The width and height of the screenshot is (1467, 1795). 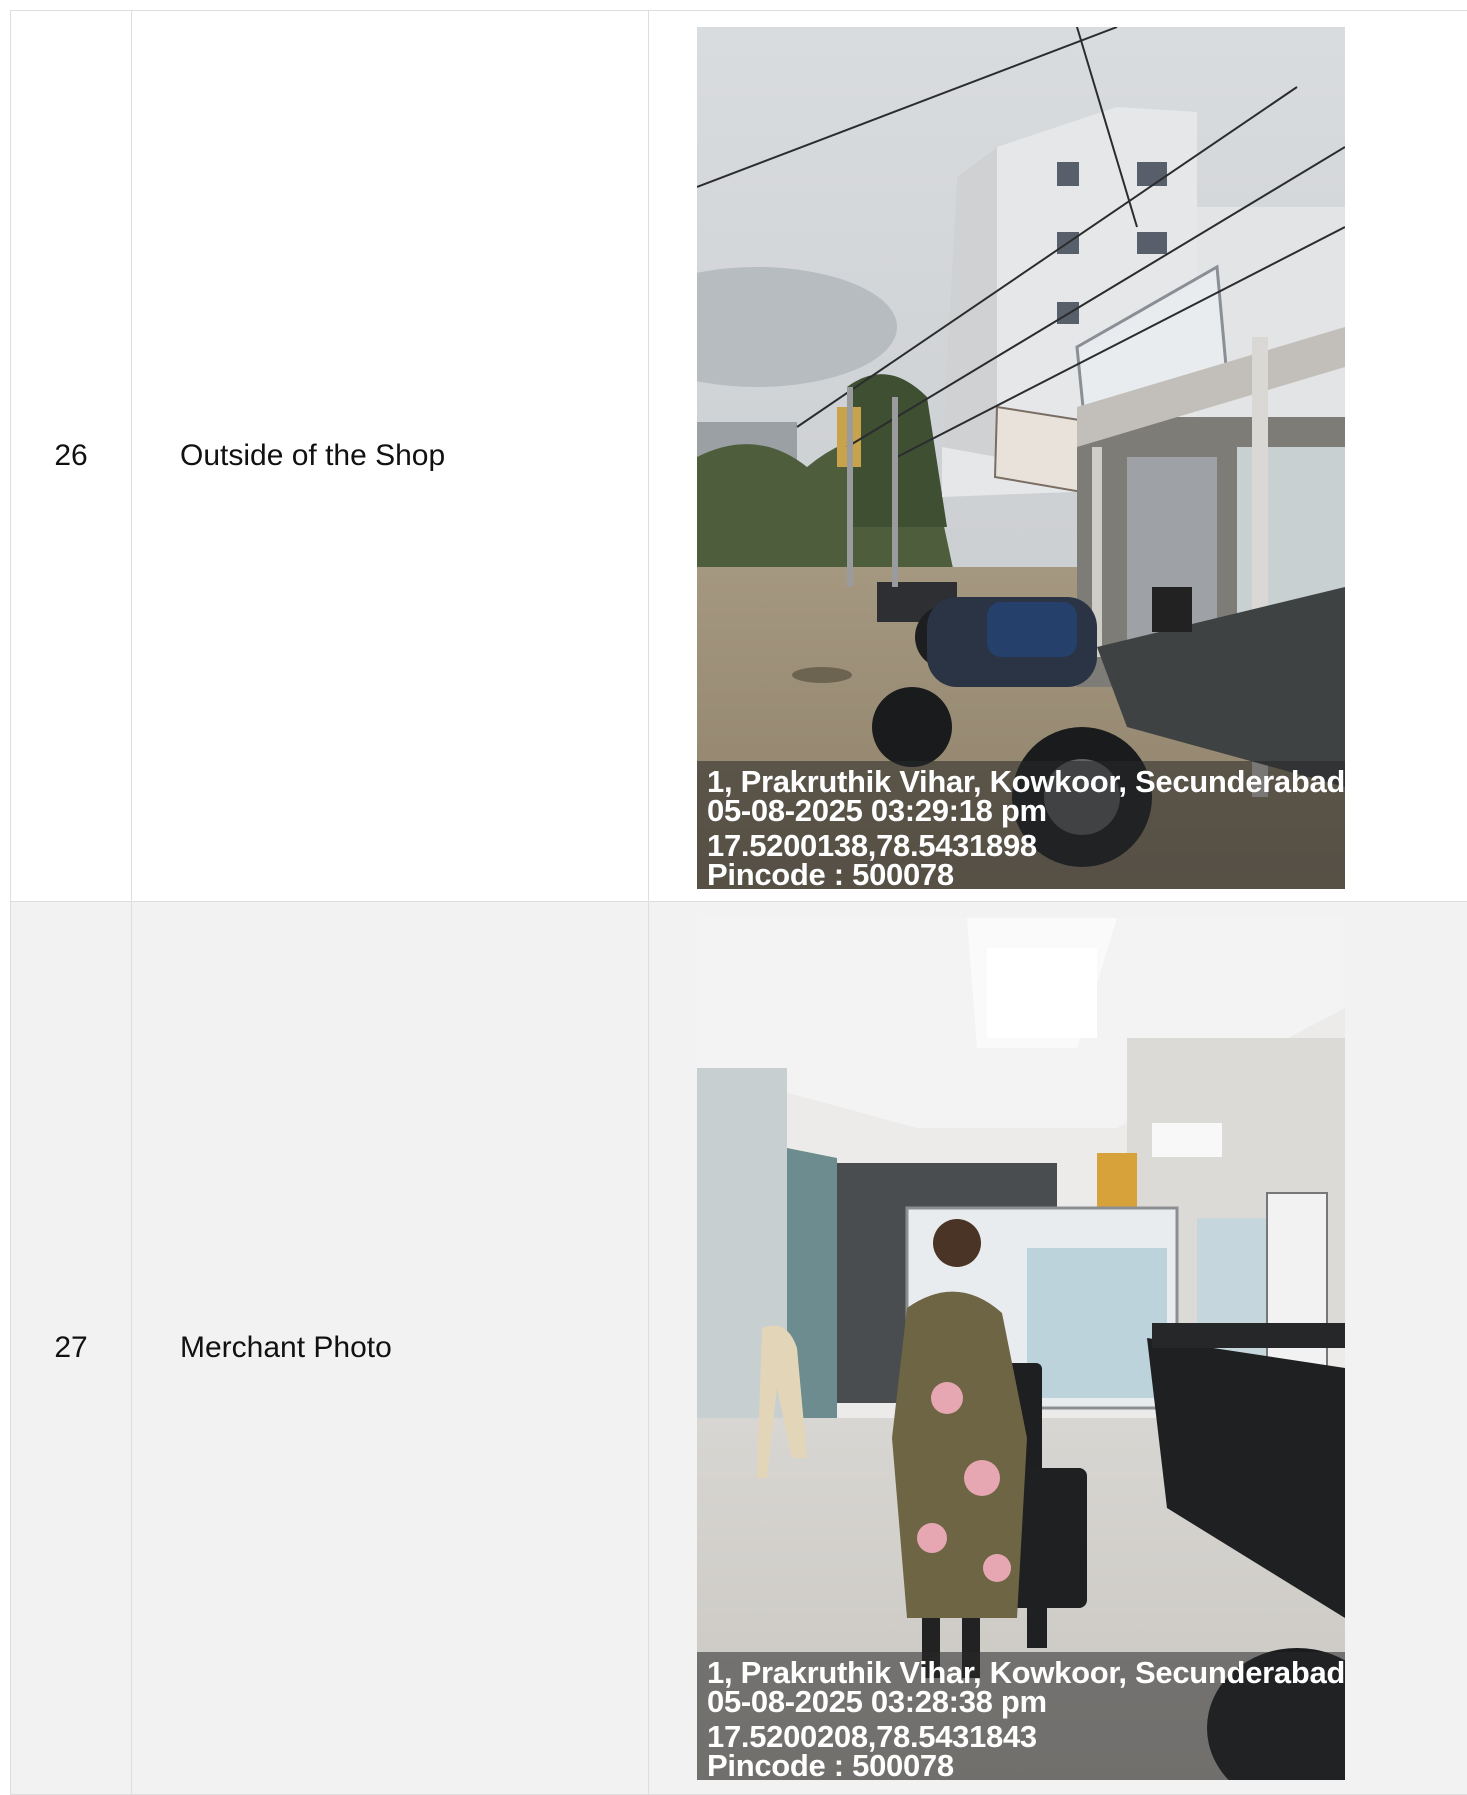 What do you see at coordinates (1026, 1701) in the screenshot?
I see `stamp-datetime: 05-08-2025 03:28:38 pm` at bounding box center [1026, 1701].